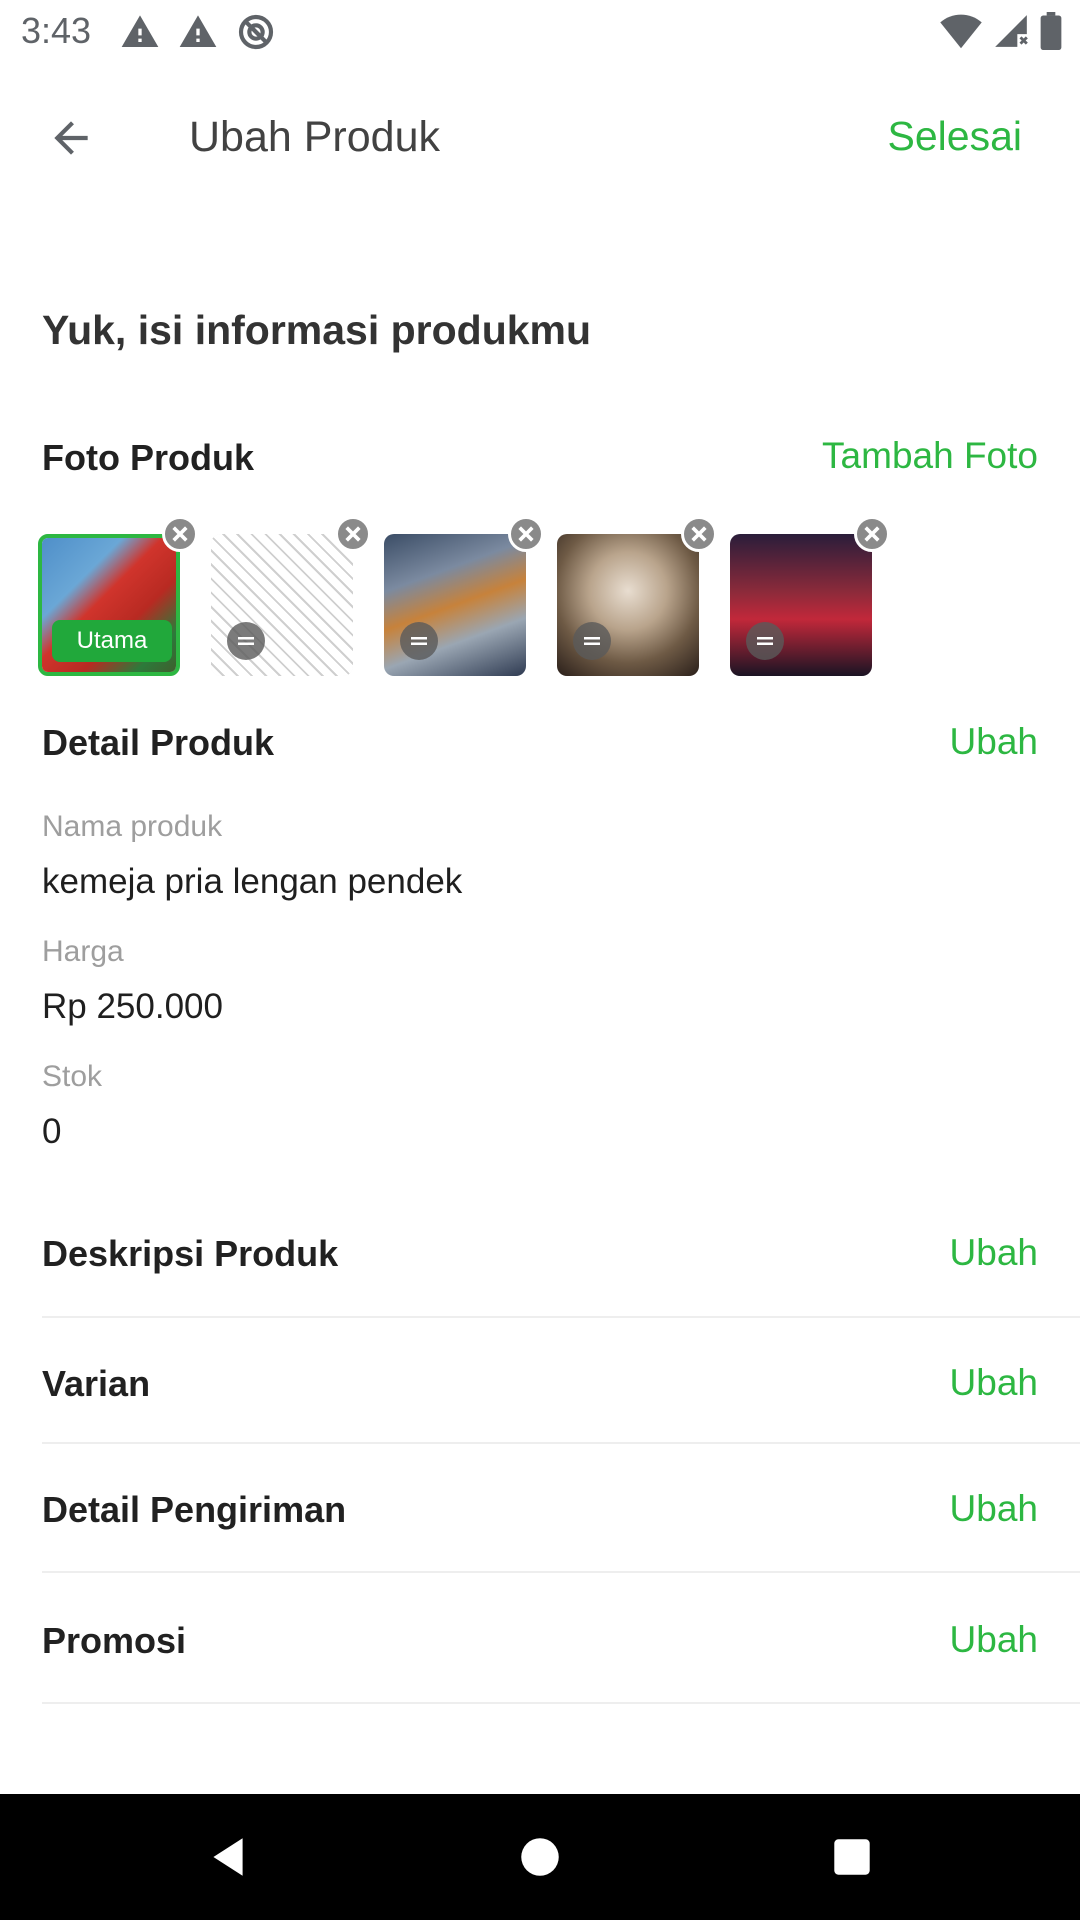 Image resolution: width=1080 pixels, height=1920 pixels. Describe the element at coordinates (852, 1857) in the screenshot. I see `nav-recents-icon` at that location.